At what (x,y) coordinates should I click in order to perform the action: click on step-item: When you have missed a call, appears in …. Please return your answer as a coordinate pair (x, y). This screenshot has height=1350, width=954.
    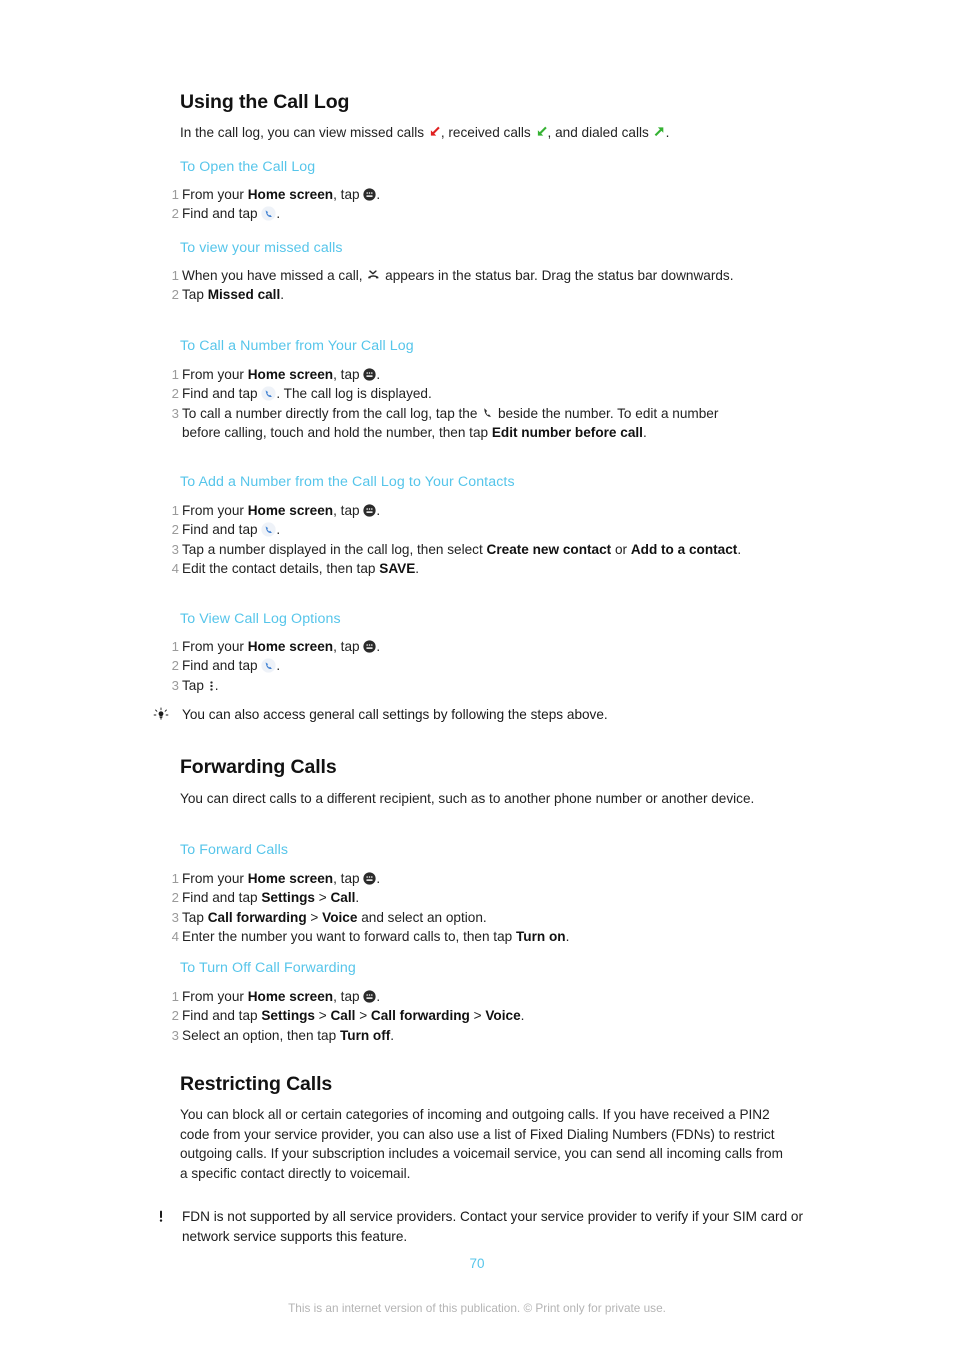
    Looking at the image, I should click on (445, 276).